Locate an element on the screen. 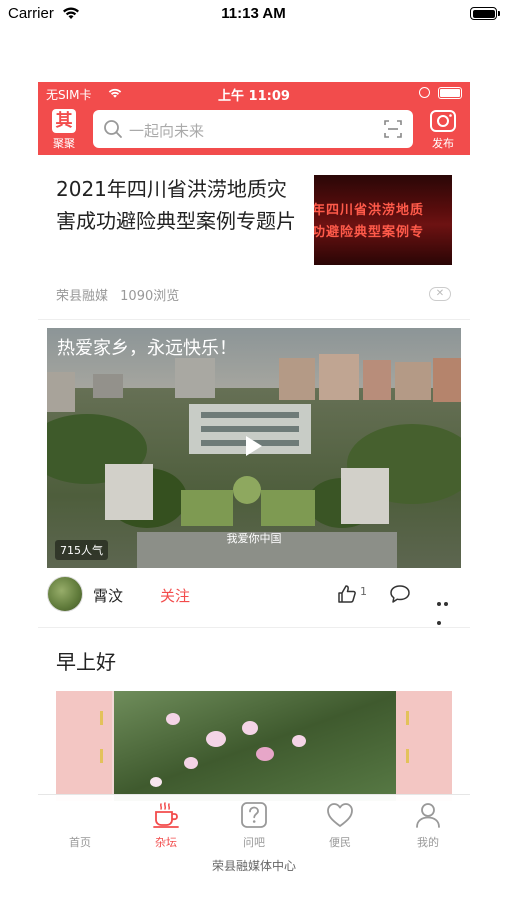  app-header: 无SIM卡 上午 11:09 其 聚聚 一起向未来 发布 is located at coordinates (254, 118).